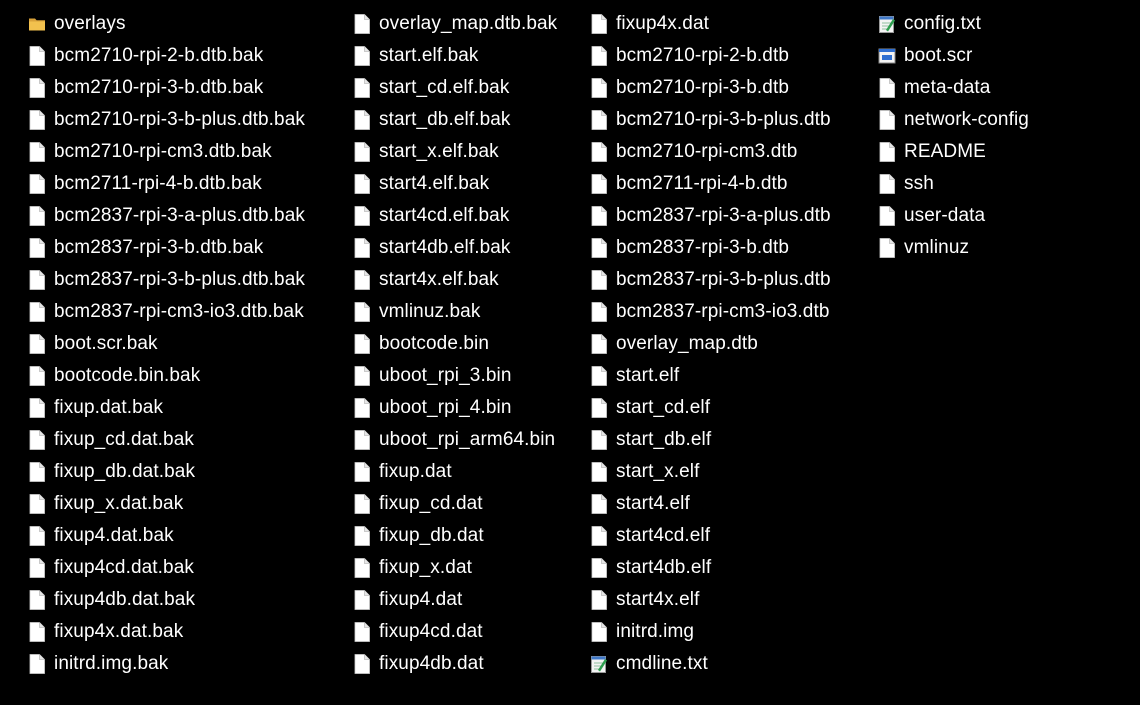 This screenshot has height=705, width=1140. Describe the element at coordinates (455, 472) in the screenshot. I see `file-item-fixup-dat: fixup.dat` at that location.